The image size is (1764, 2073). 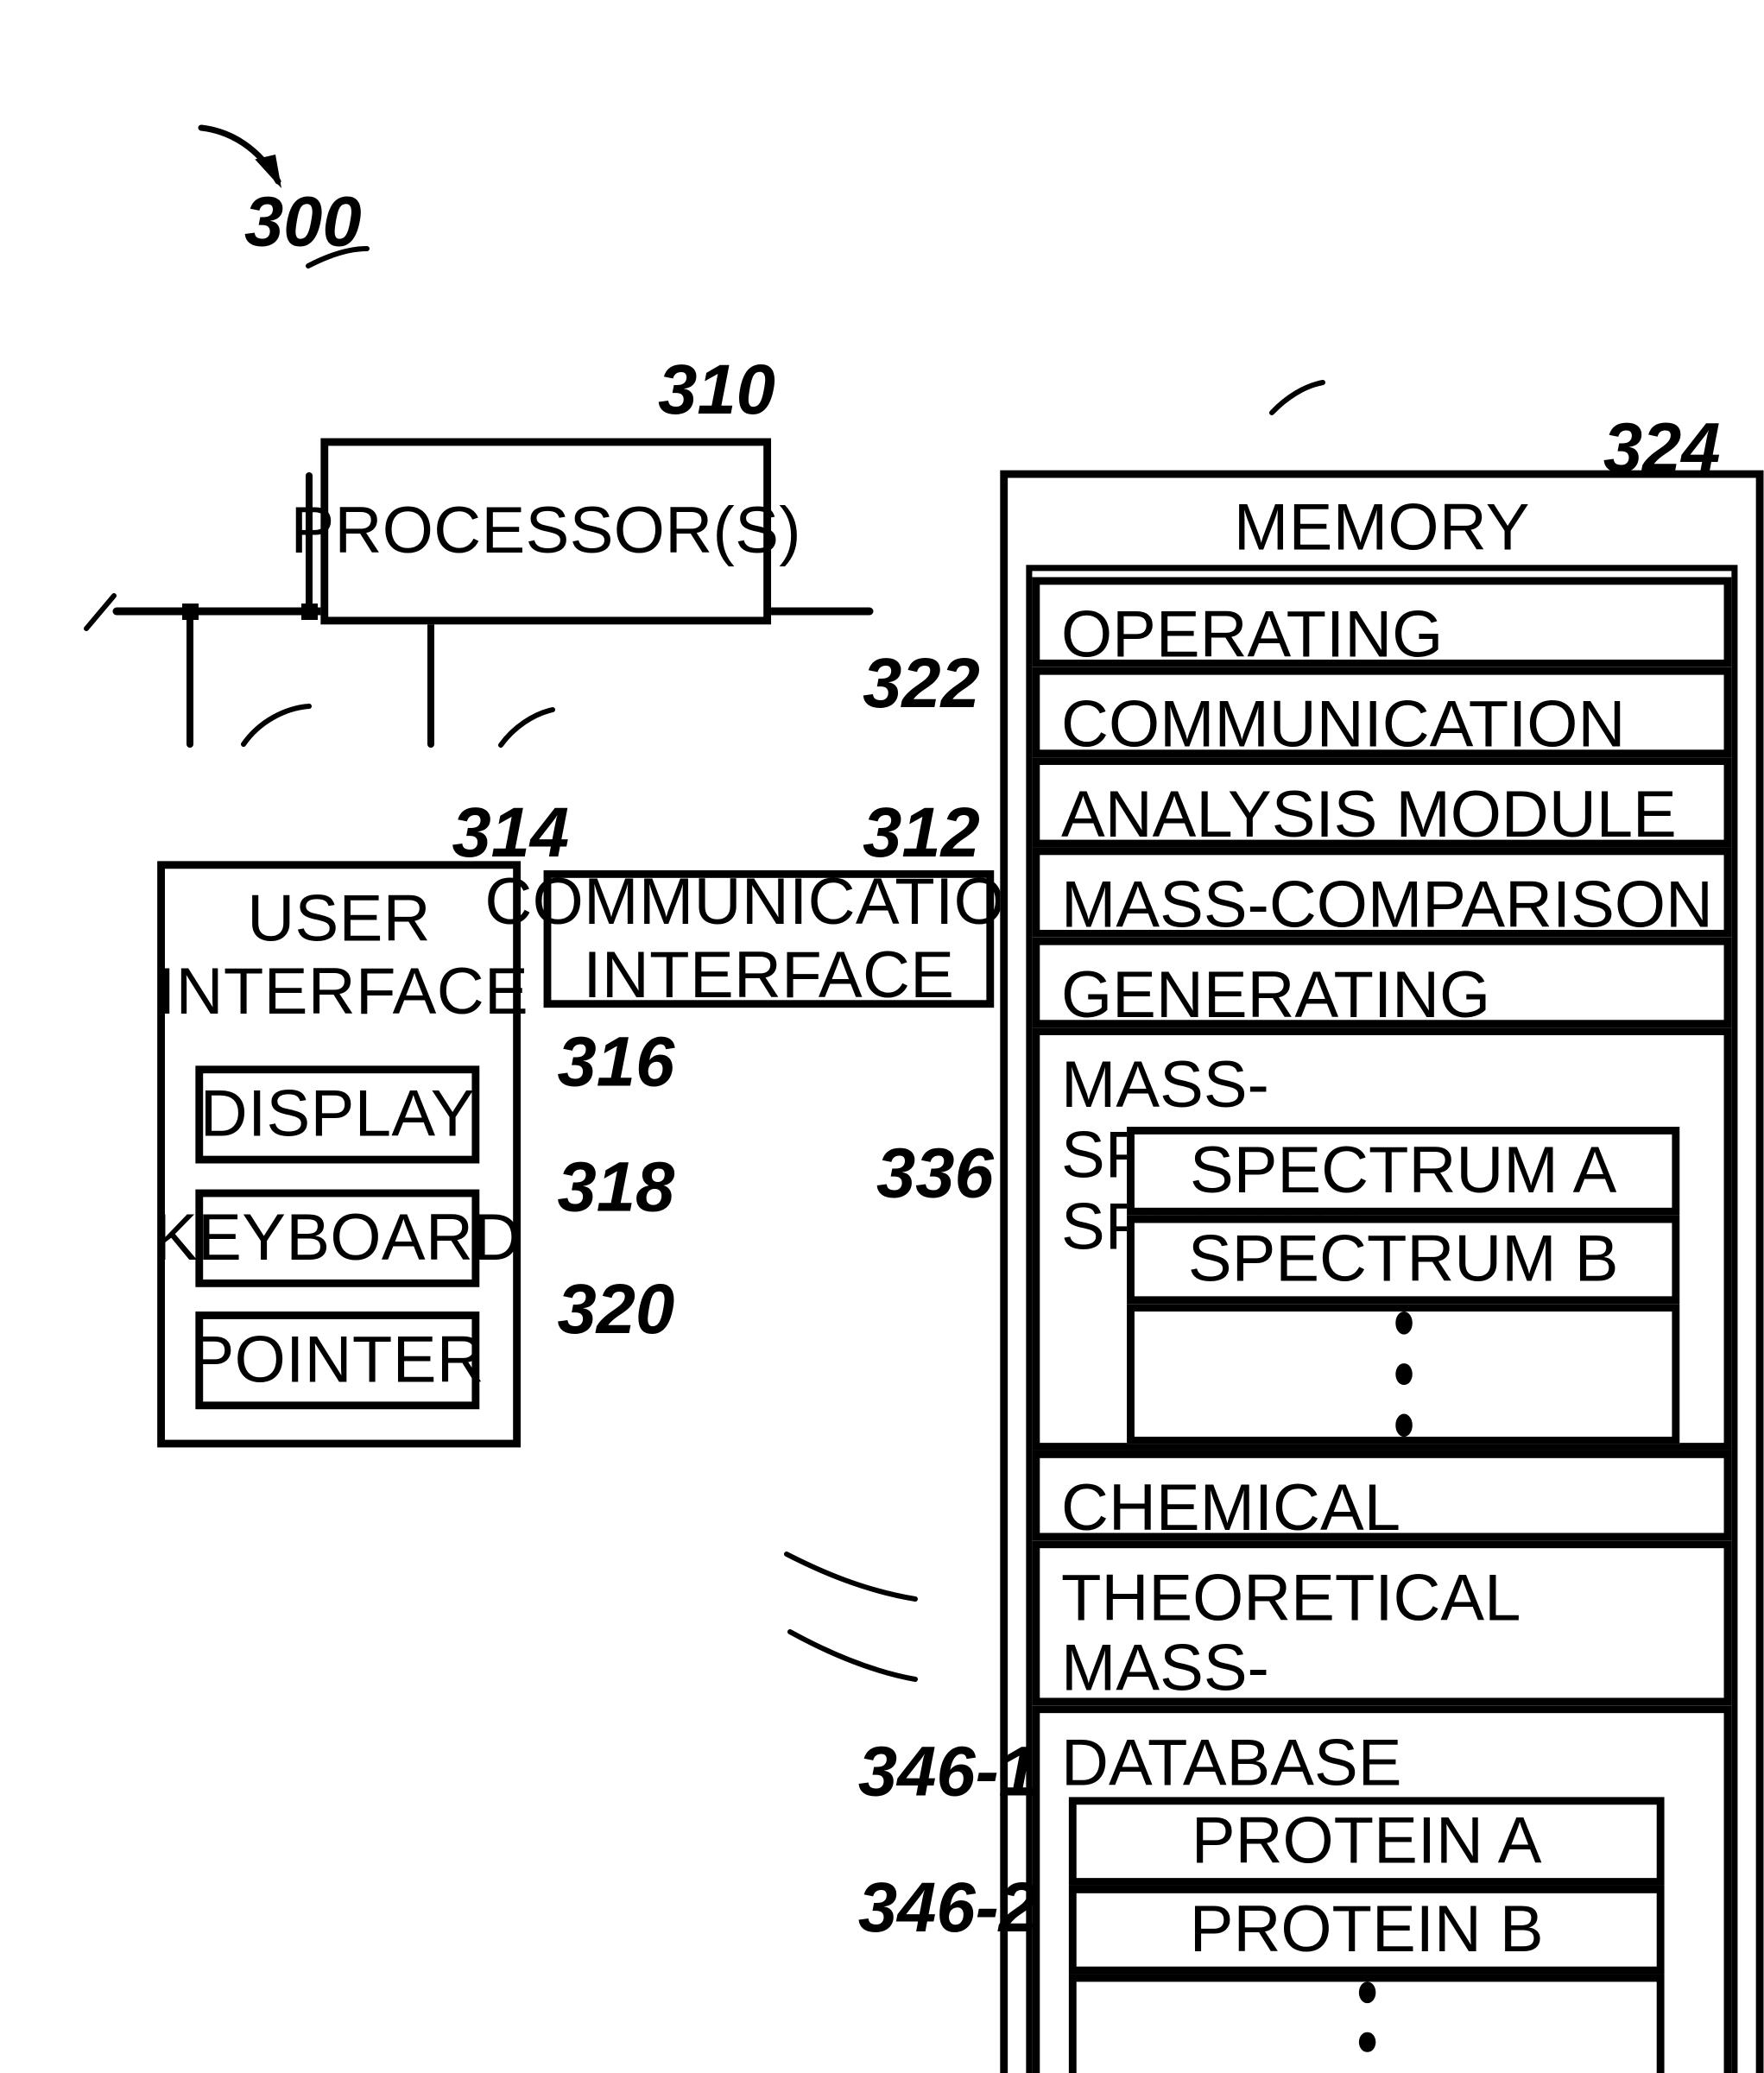 I want to click on display-block: DISPLAY, so click(x=337, y=1114).